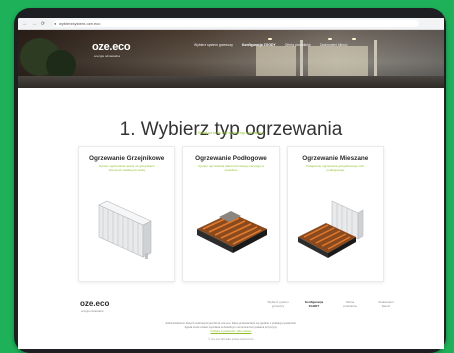 This screenshot has width=454, height=353. Describe the element at coordinates (213, 45) in the screenshot. I see `nav-item-wybierz-system: Wybierz system grzewczy` at that location.